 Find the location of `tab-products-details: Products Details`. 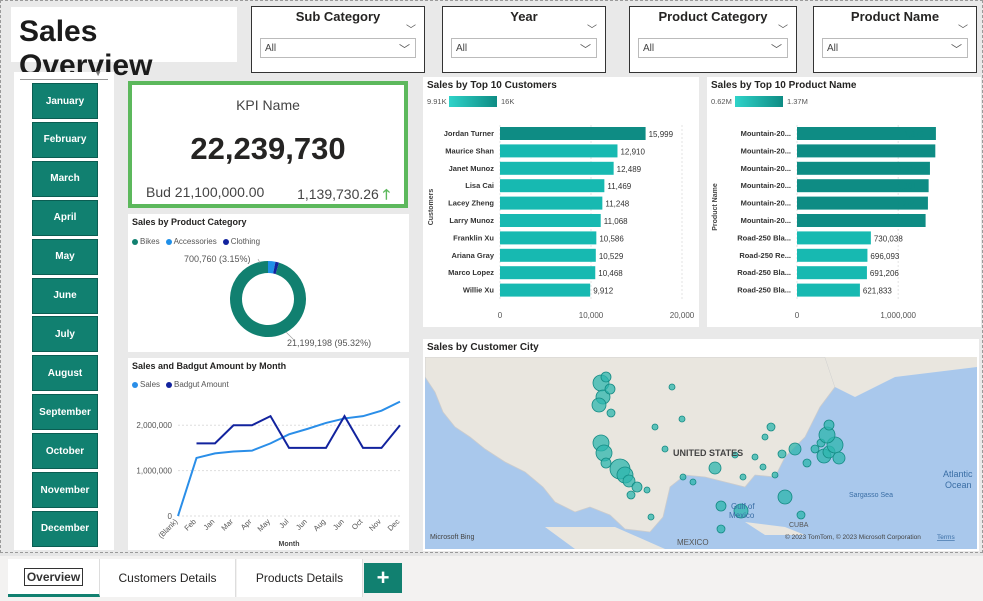

tab-products-details: Products Details is located at coordinates (300, 578).